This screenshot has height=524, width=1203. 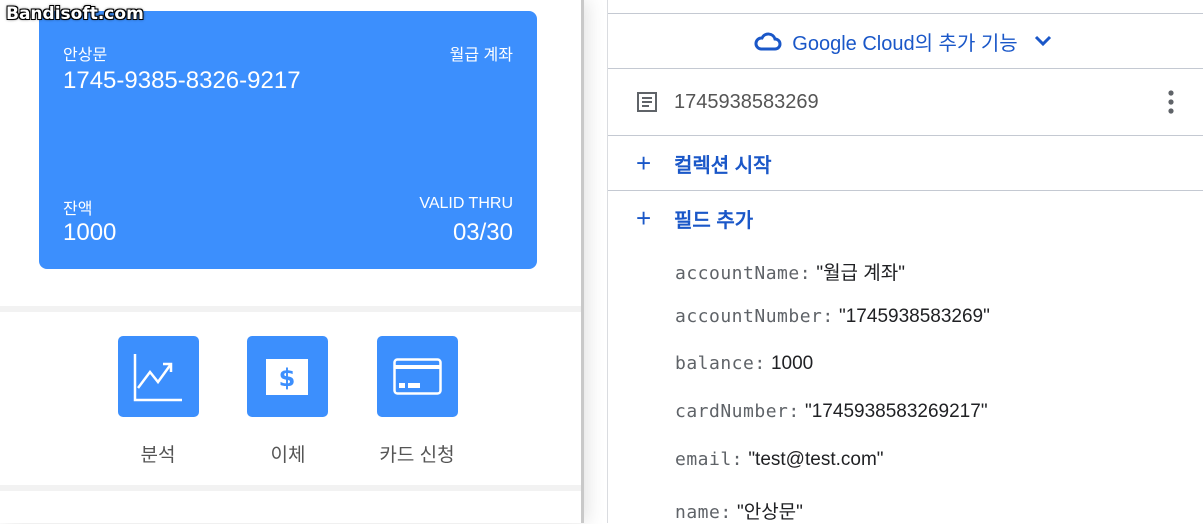 I want to click on dollar-icon: $, so click(x=287, y=377).